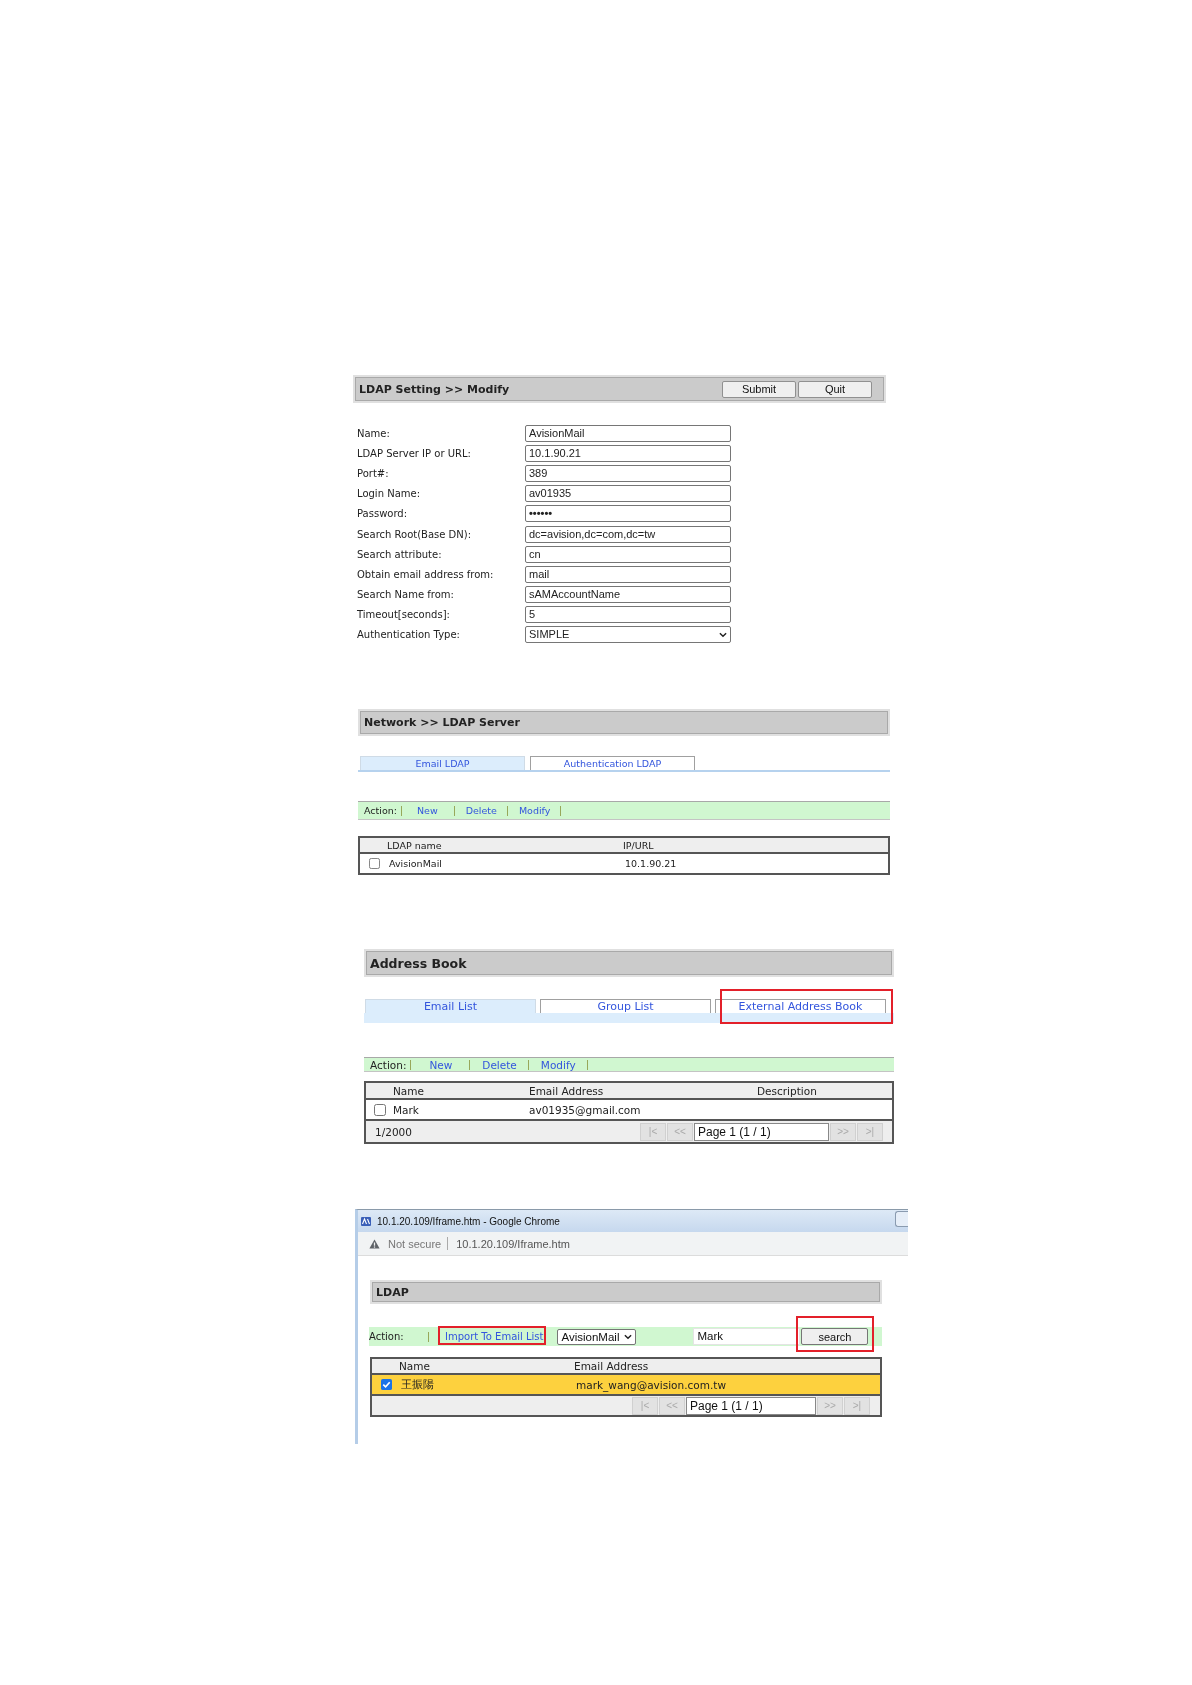 This screenshot has height=1685, width=1192. I want to click on record-count: 1/2000, so click(393, 1131).